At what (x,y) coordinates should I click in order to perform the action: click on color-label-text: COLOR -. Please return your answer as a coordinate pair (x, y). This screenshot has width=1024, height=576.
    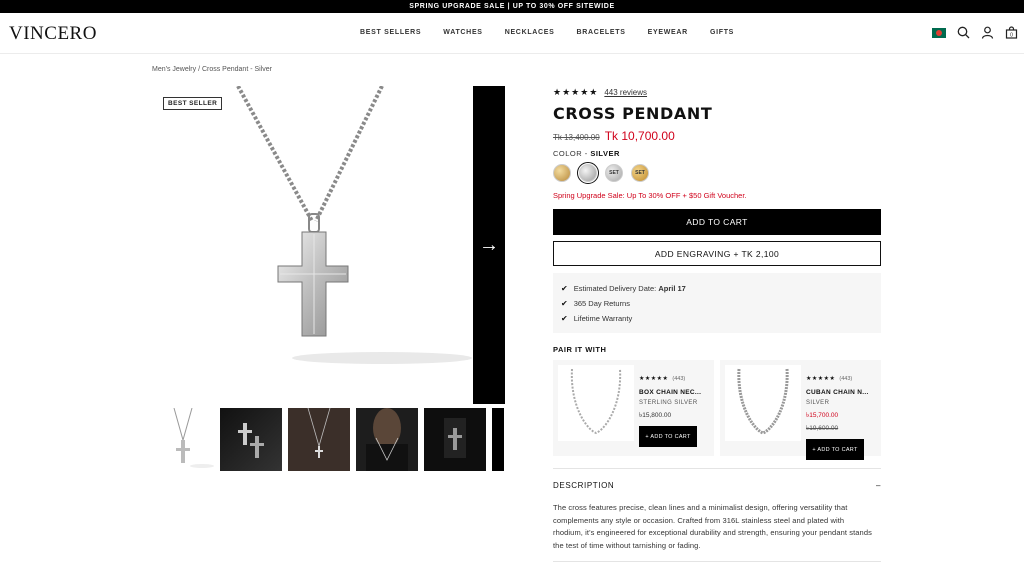
    Looking at the image, I should click on (572, 153).